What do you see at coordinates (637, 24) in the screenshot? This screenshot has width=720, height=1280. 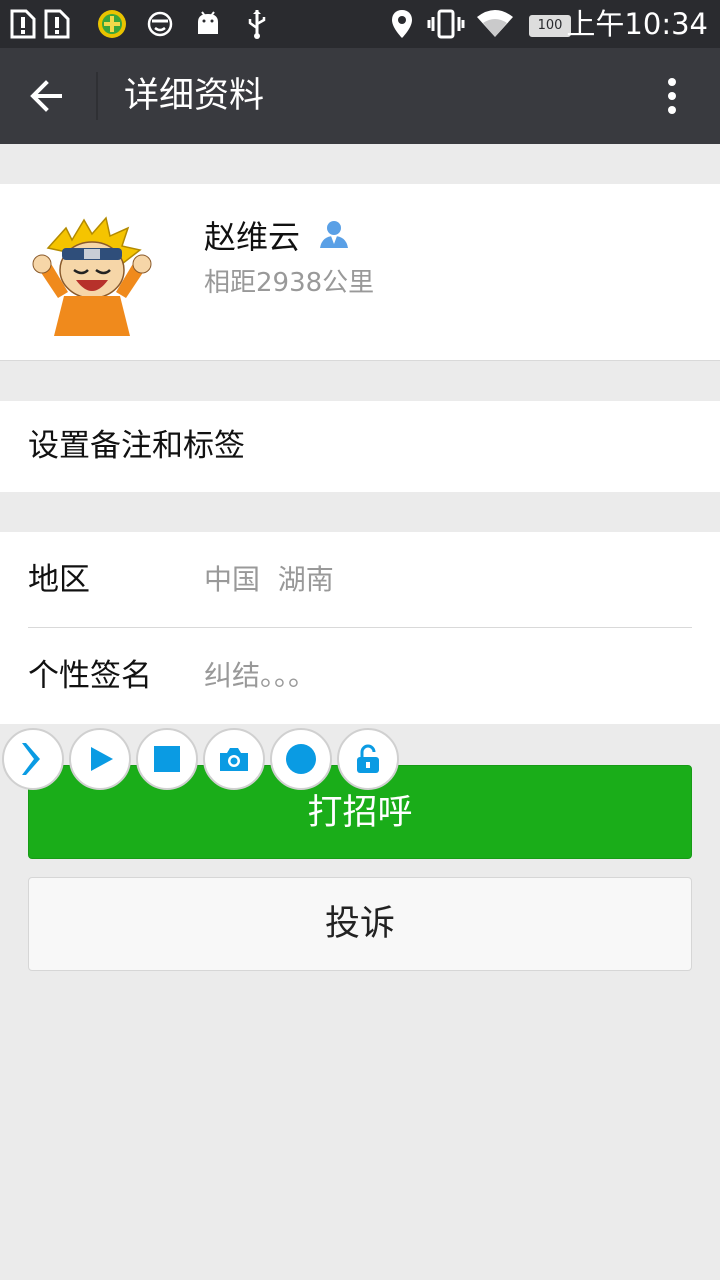 I see `status-time: 上午10:34` at bounding box center [637, 24].